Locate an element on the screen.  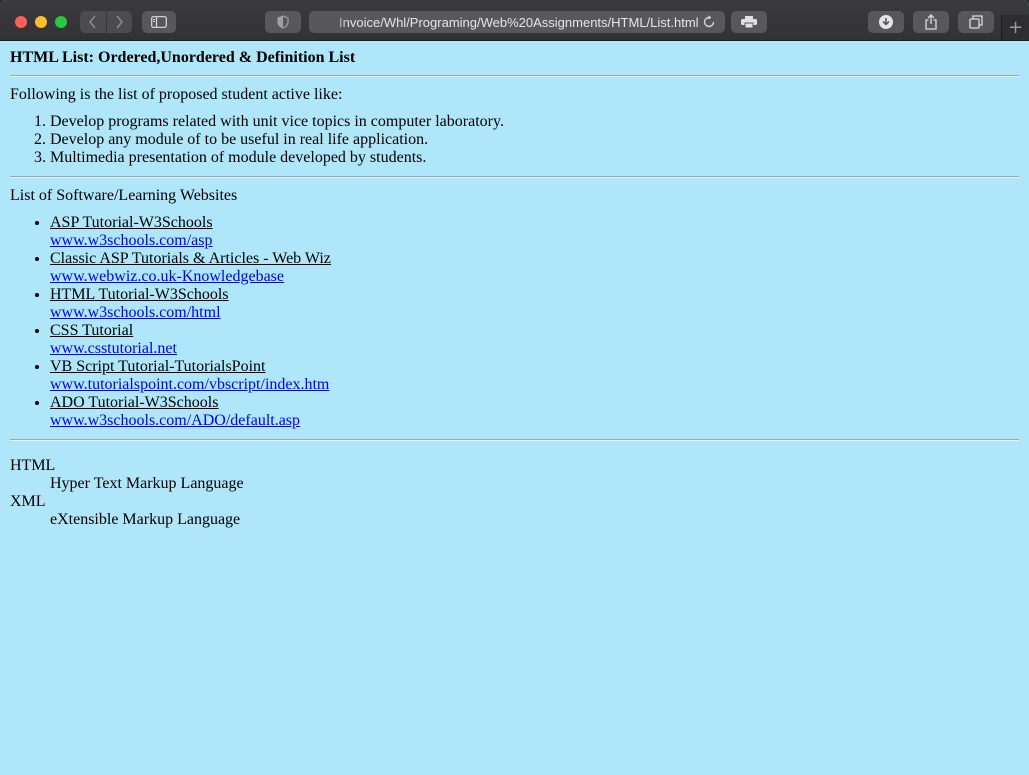
websites-heading: List of Software/Learning Websites is located at coordinates (124, 195).